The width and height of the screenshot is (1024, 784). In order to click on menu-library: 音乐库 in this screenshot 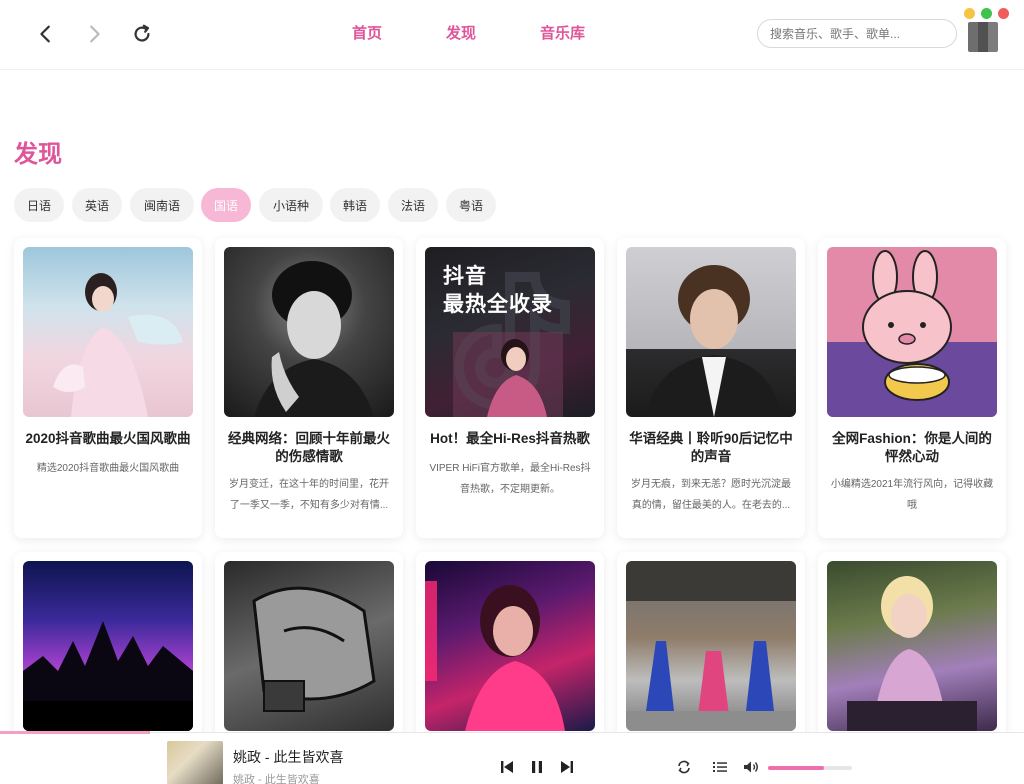, I will do `click(562, 32)`.